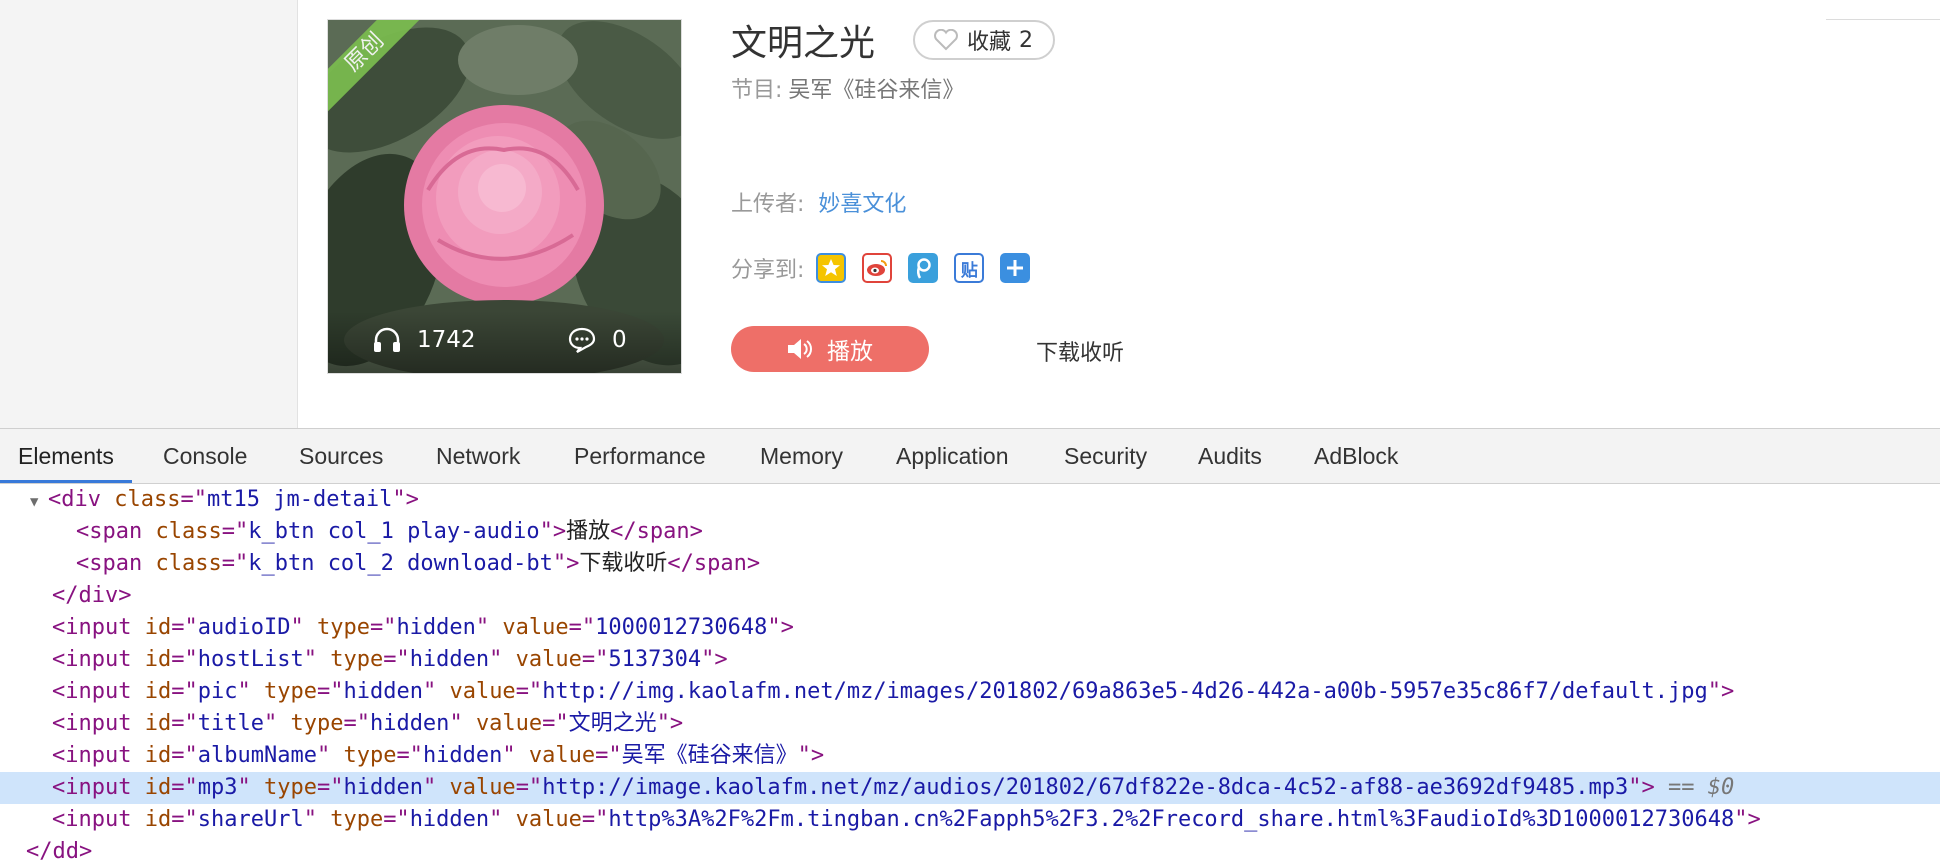 The width and height of the screenshot is (1940, 868). I want to click on tab-adblock: AdBlock, so click(1356, 456).